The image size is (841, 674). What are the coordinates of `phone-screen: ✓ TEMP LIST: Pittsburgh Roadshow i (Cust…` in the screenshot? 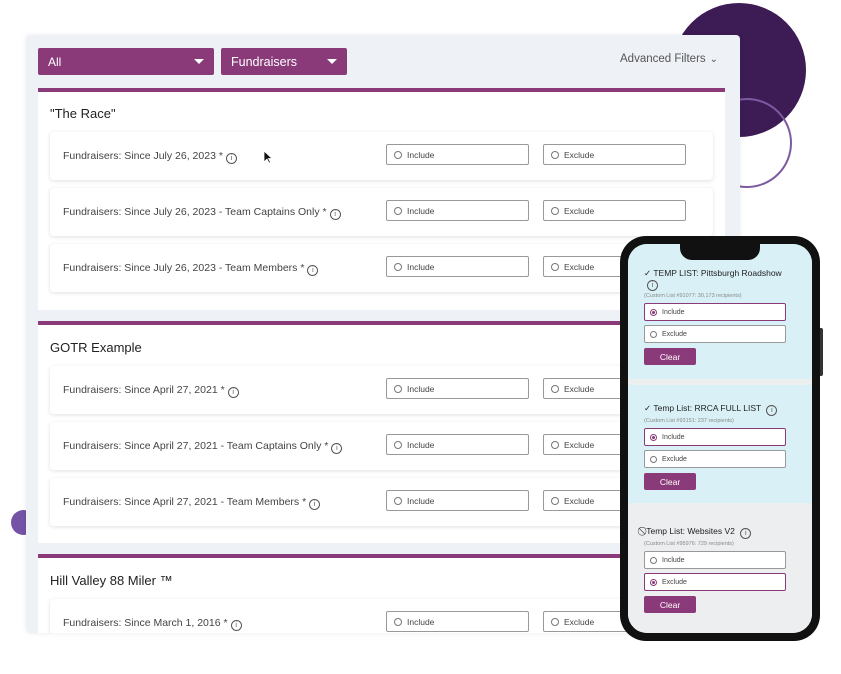 It's located at (720, 438).